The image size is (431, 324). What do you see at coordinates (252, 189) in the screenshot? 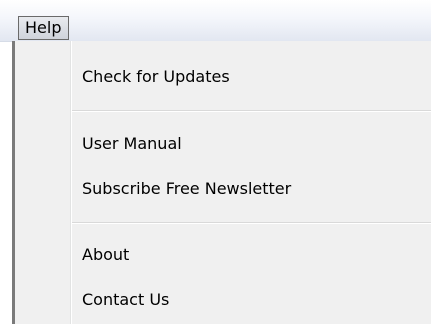
I see `menu-item-subscribe-free-newsletter: Subscribe Free Newsletter` at bounding box center [252, 189].